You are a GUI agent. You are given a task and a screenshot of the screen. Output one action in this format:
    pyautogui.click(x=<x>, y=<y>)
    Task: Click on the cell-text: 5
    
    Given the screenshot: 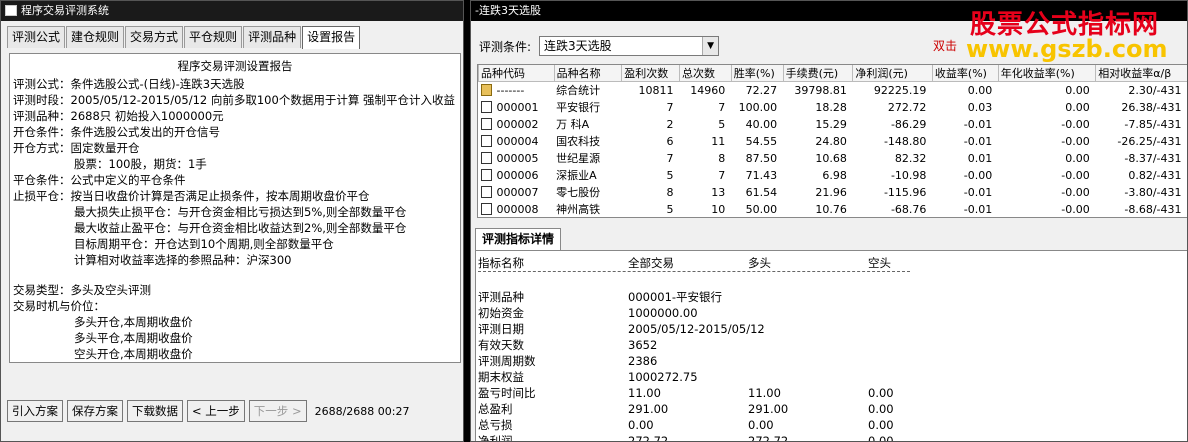 What is the action you would take?
    pyautogui.click(x=670, y=209)
    